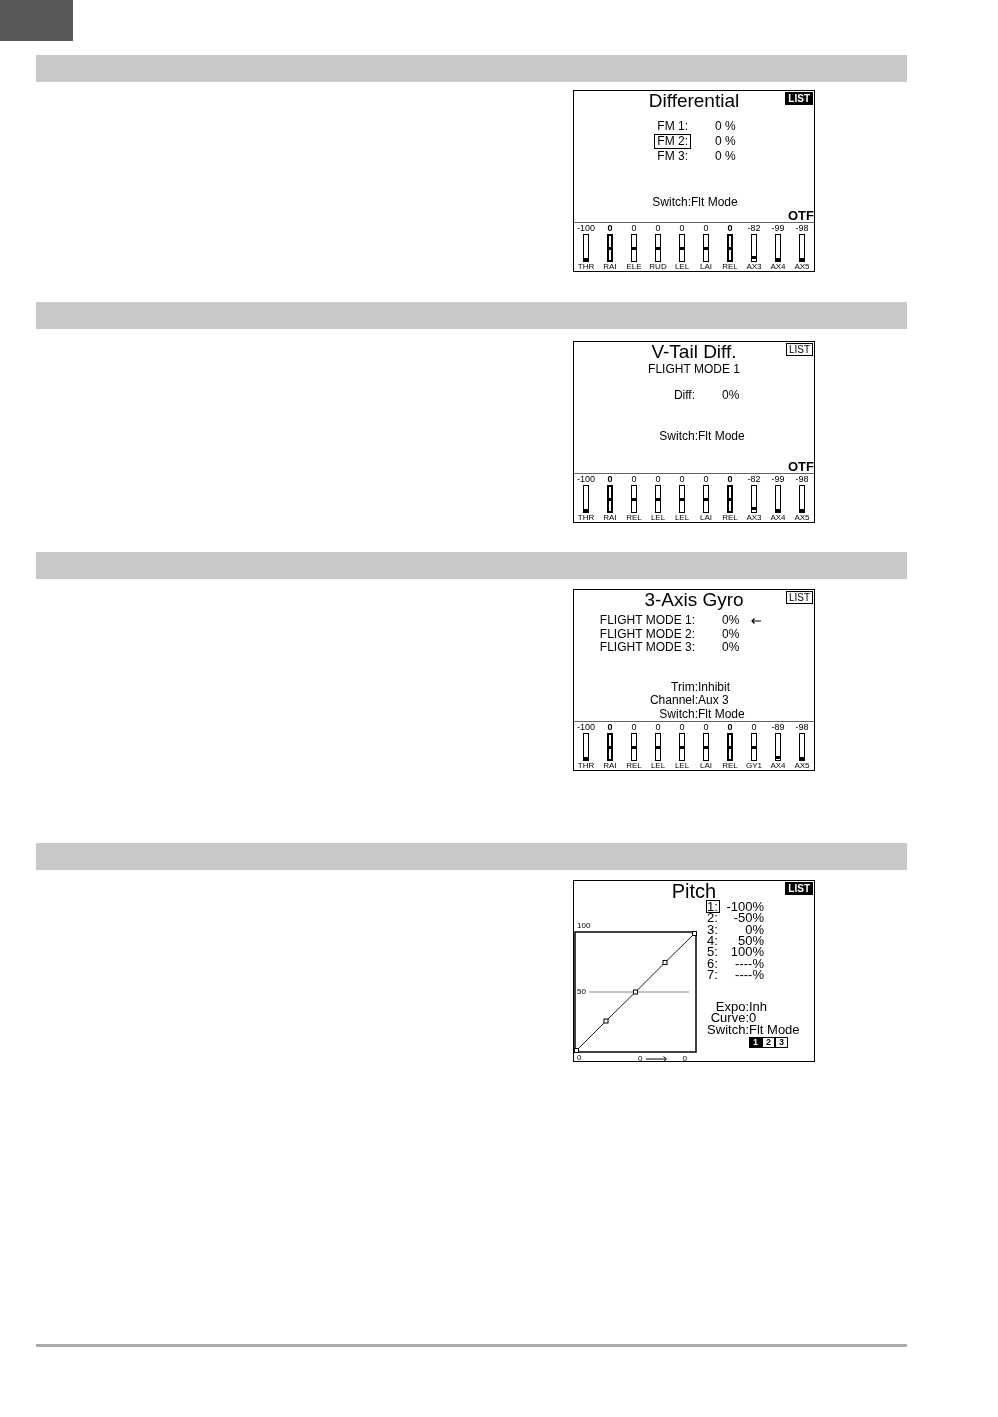 The height and width of the screenshot is (1417, 998). I want to click on row-label: FM 2:, so click(672, 141).